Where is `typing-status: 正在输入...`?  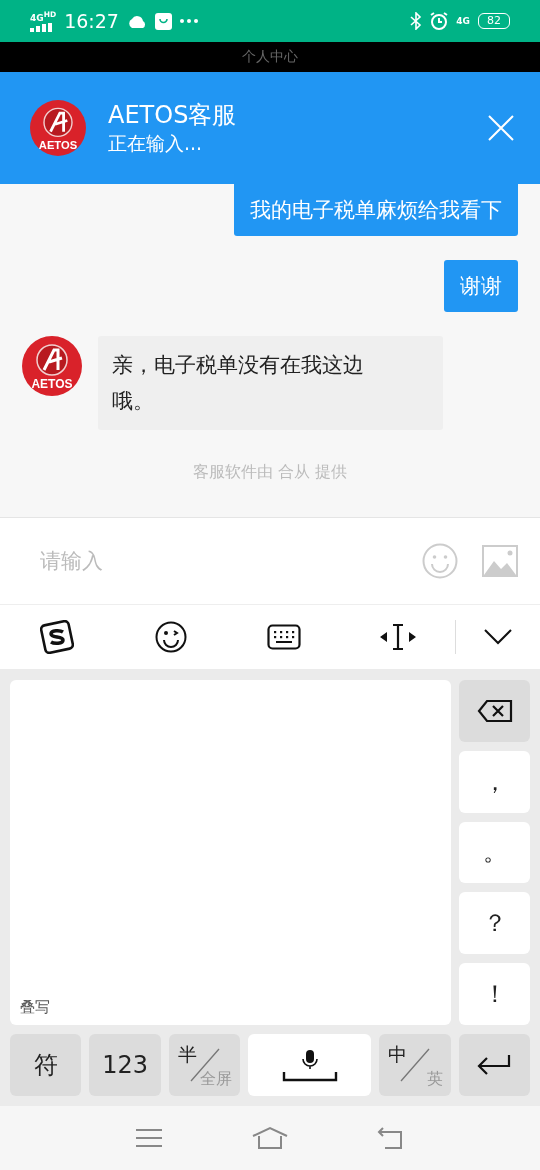
typing-status: 正在输入... is located at coordinates (156, 143).